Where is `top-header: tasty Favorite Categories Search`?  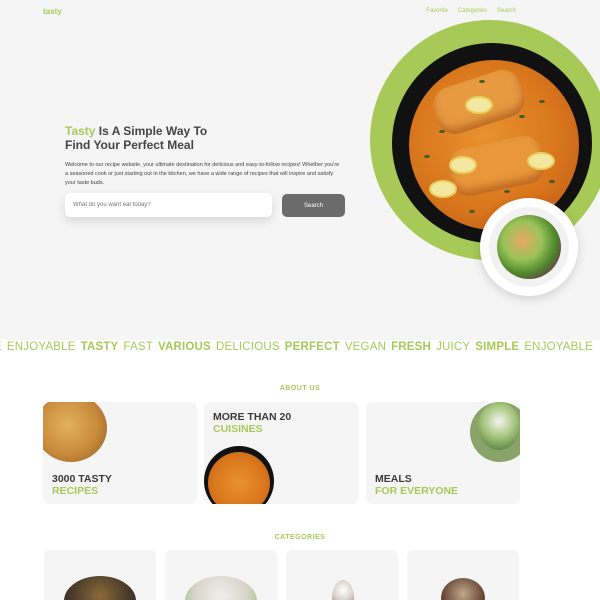
top-header: tasty Favorite Categories Search is located at coordinates (300, 12).